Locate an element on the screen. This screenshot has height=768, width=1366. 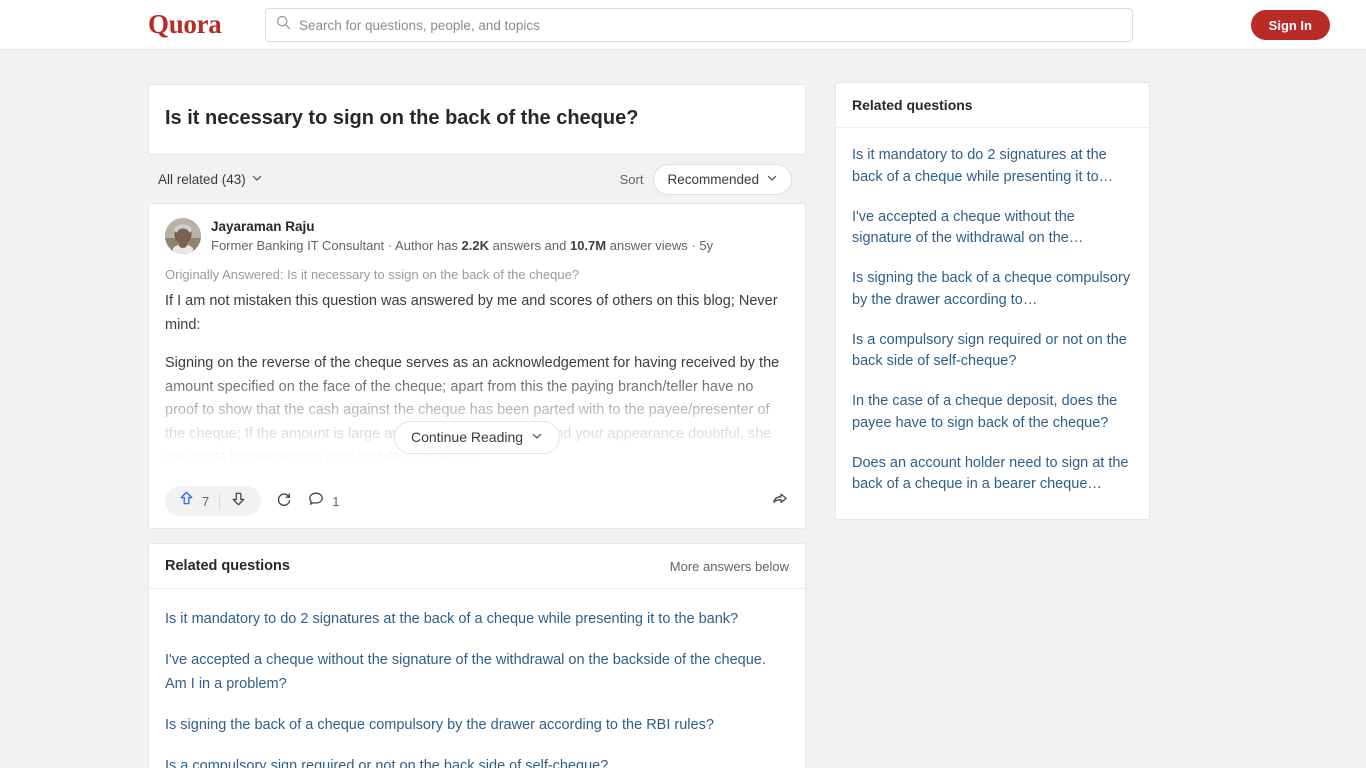
repost-button is located at coordinates (284, 501).